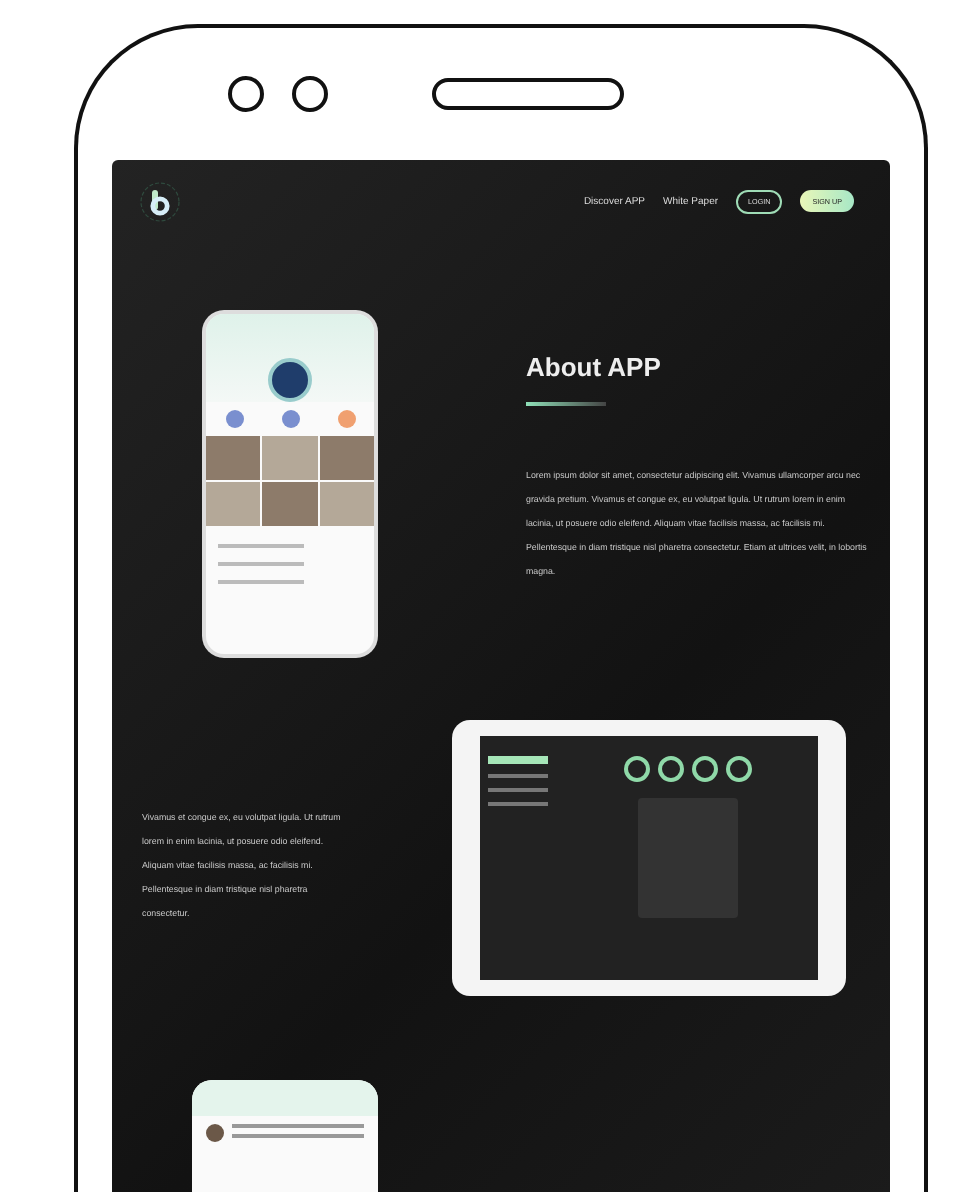 This screenshot has height=1192, width=972. I want to click on accent-bar, so click(566, 404).